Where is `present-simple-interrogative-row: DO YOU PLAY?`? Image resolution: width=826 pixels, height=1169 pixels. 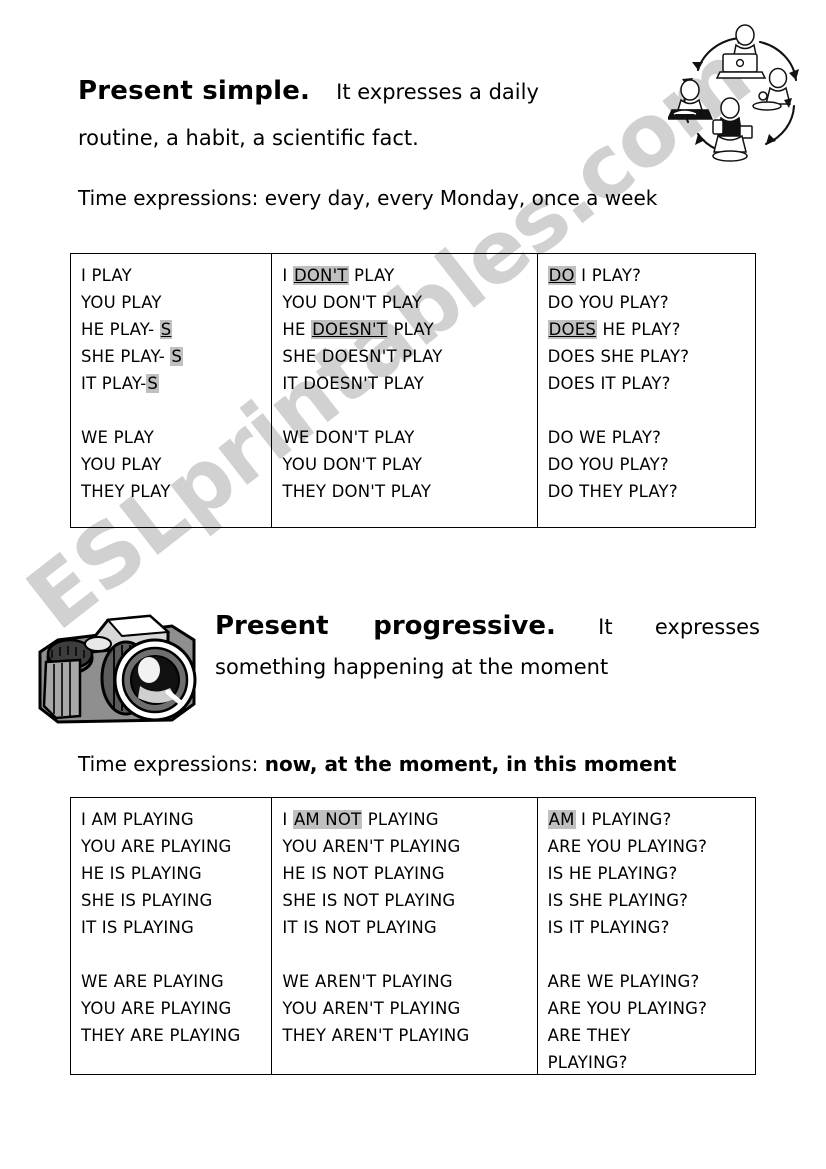
present-simple-interrogative-row: DO YOU PLAY? is located at coordinates (651, 302).